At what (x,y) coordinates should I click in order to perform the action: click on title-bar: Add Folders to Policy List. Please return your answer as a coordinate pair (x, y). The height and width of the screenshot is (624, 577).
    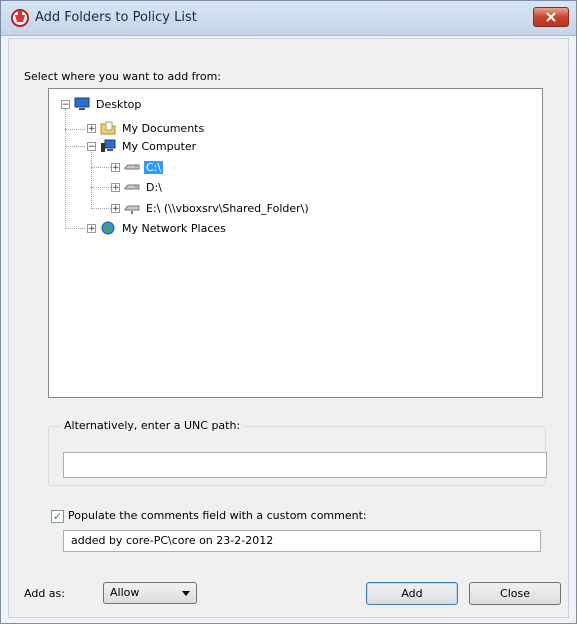
    Looking at the image, I should click on (288, 18).